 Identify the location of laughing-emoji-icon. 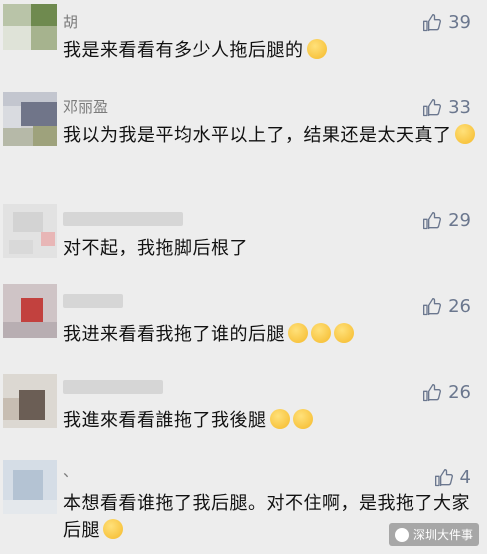
(464, 134).